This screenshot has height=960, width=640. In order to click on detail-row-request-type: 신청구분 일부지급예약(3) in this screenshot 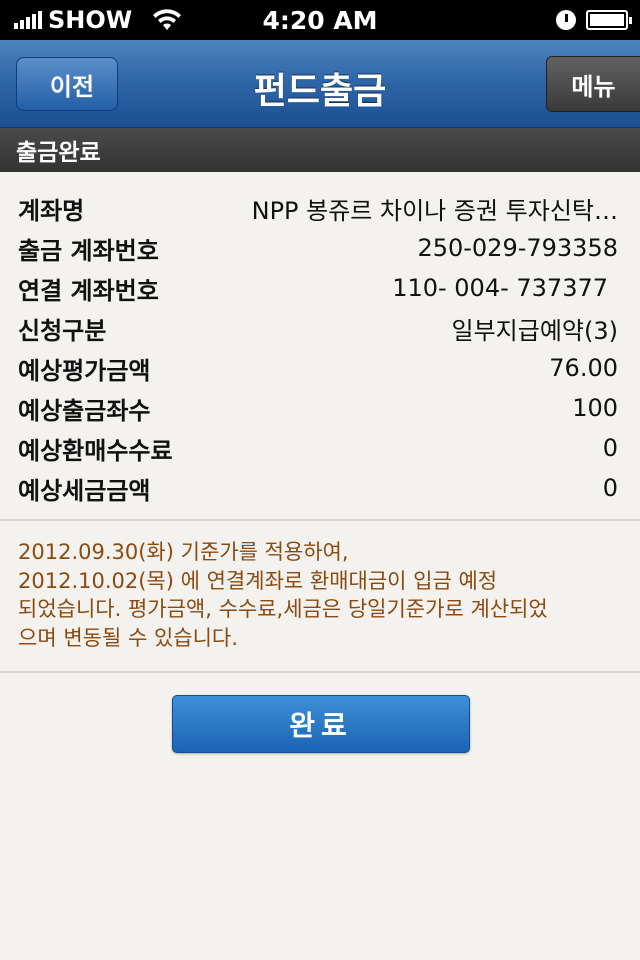, I will do `click(320, 328)`.